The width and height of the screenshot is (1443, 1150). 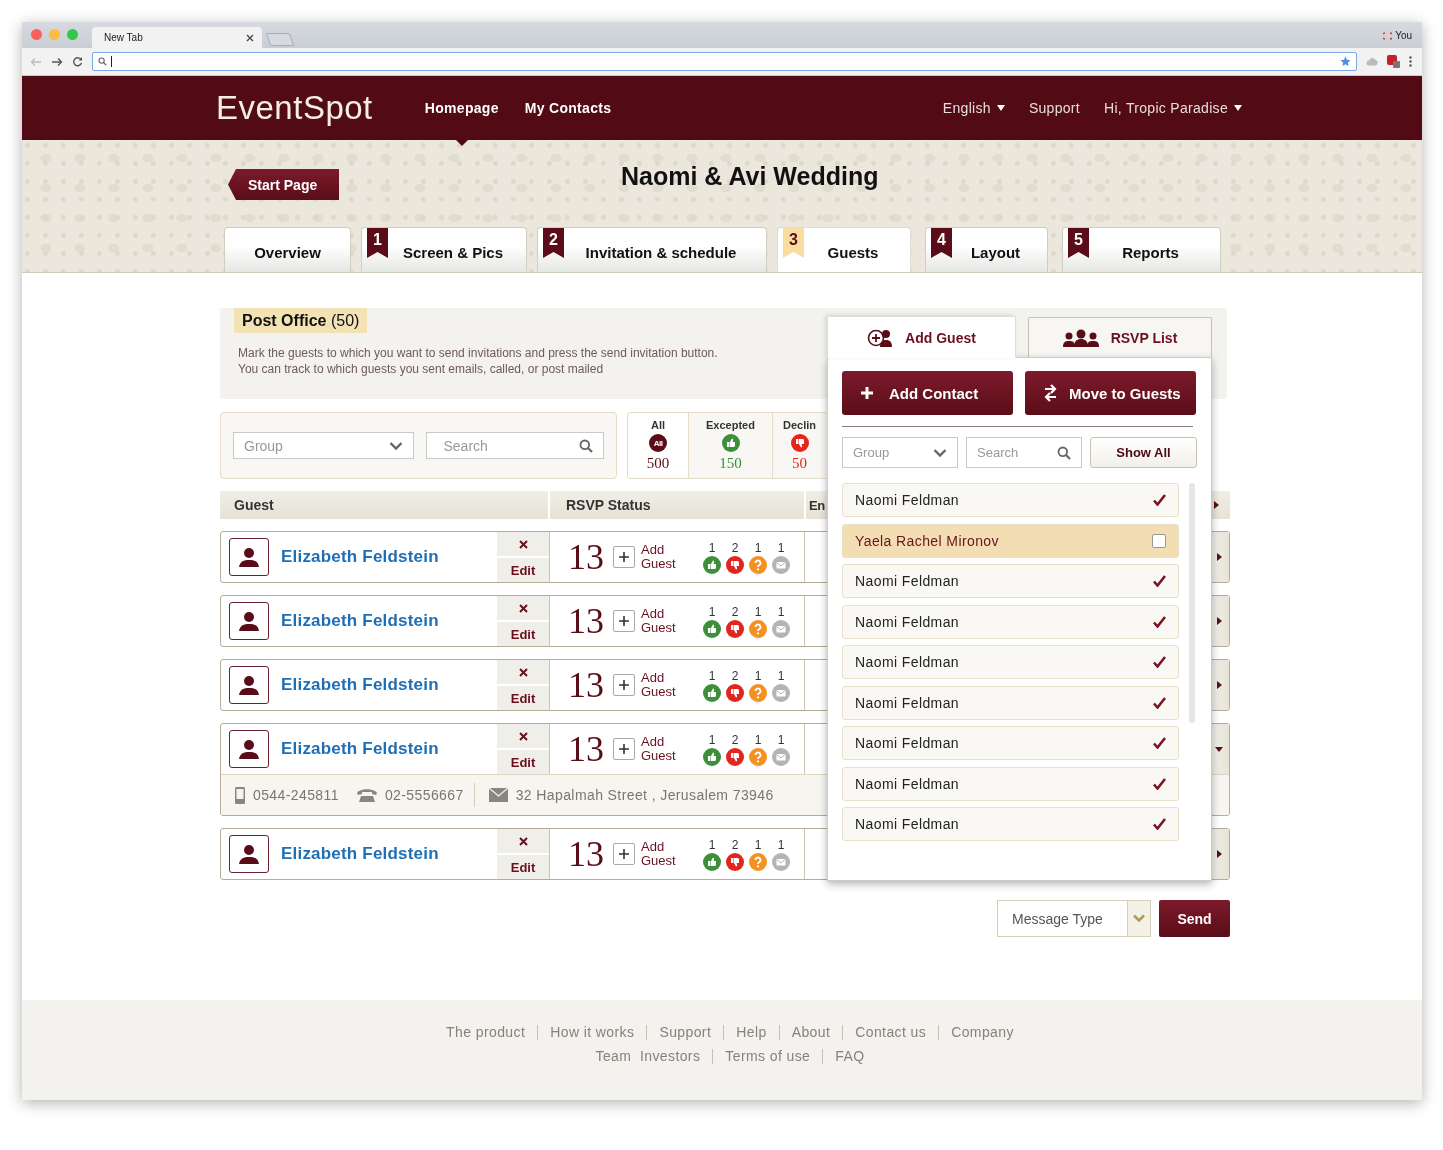 What do you see at coordinates (658, 445) in the screenshot?
I see `stat-tab: All All 500` at bounding box center [658, 445].